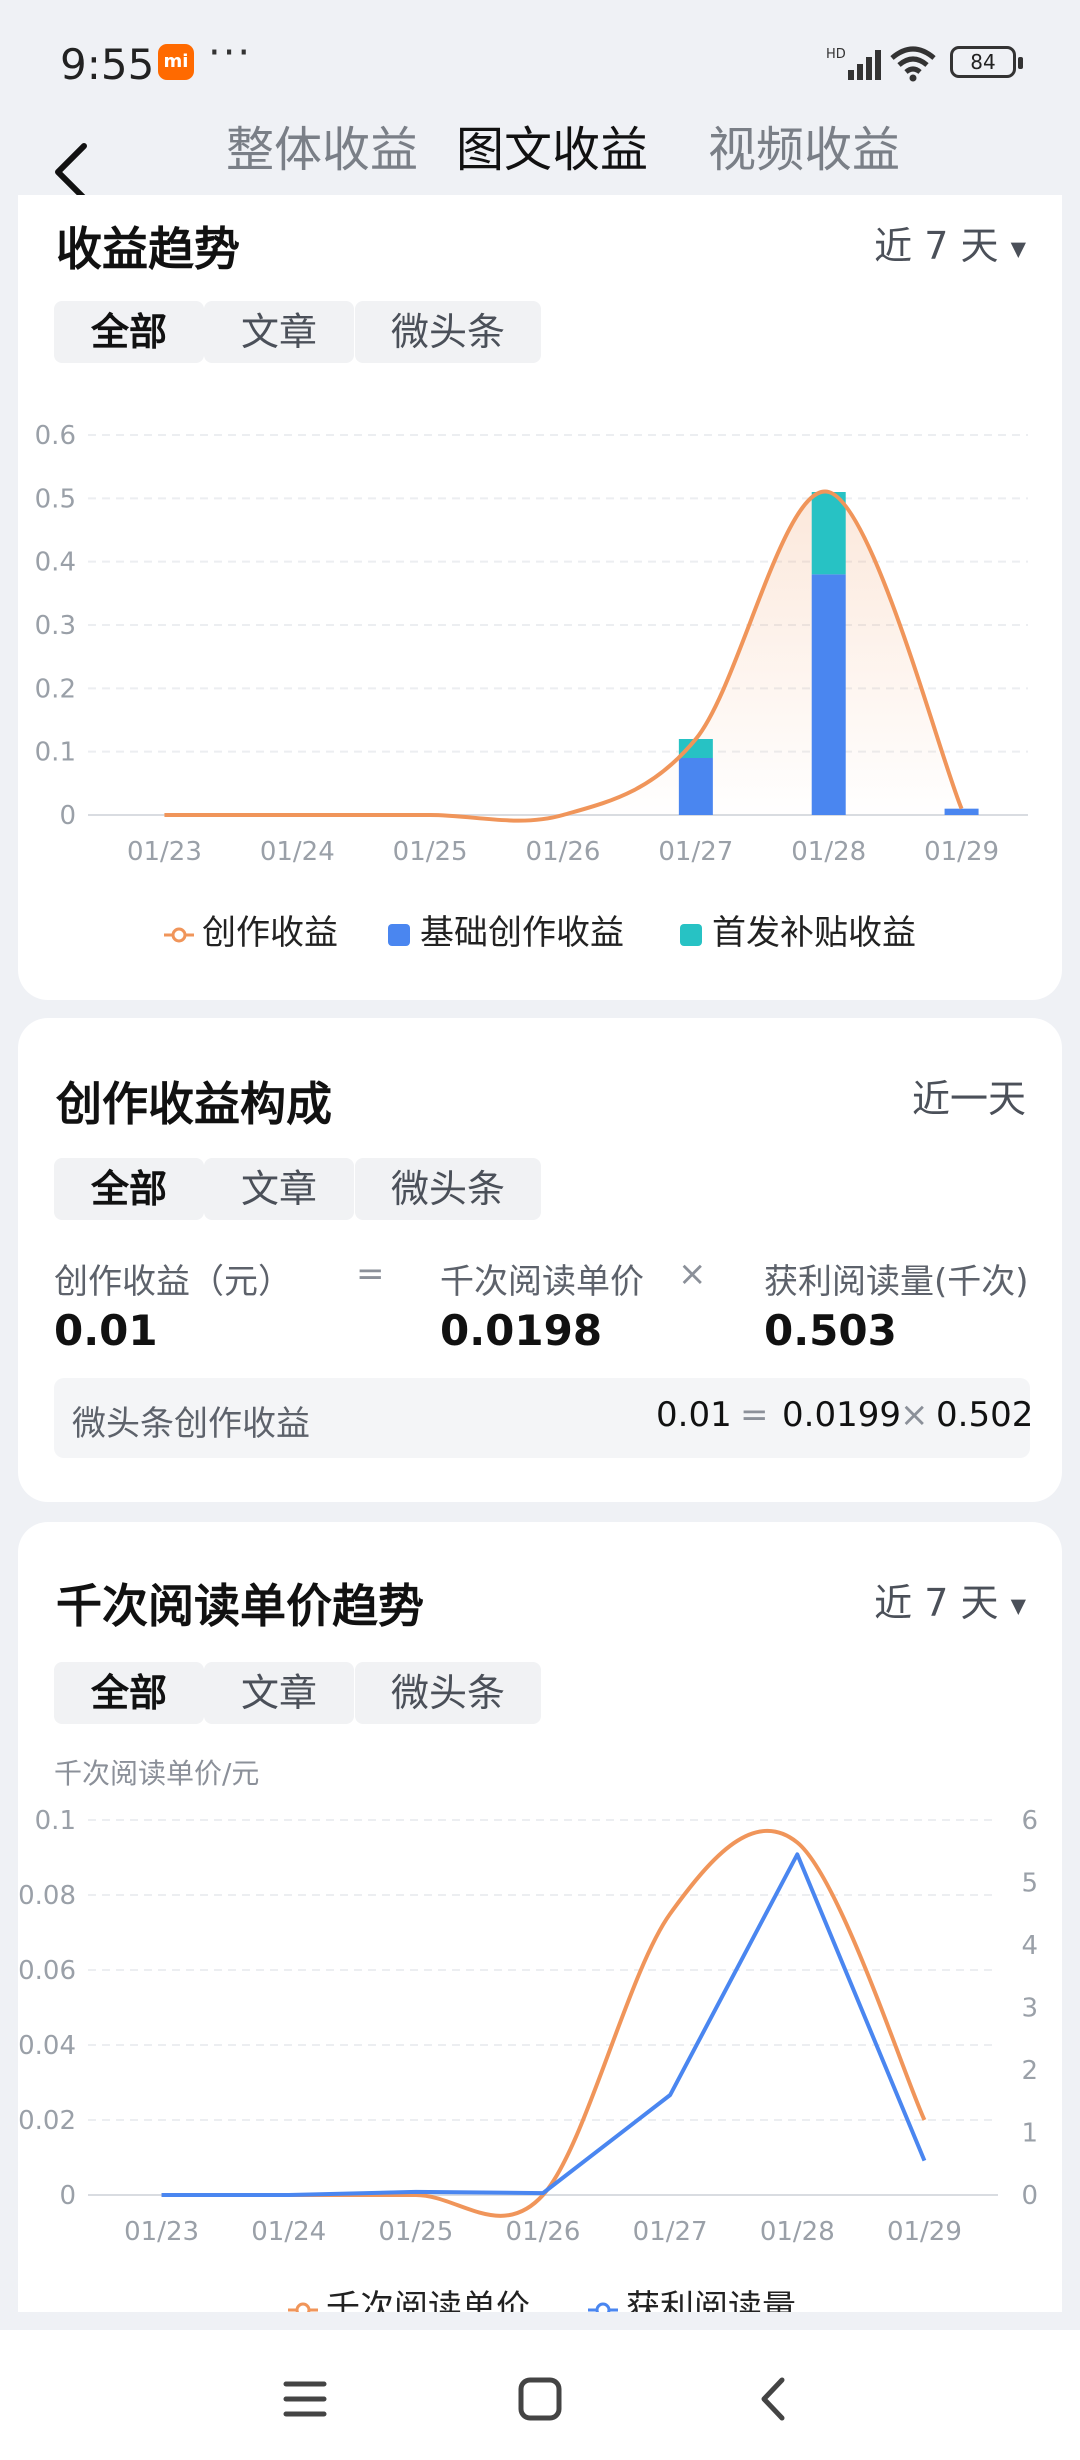  I want to click on rpm-trend-title: 千次阅读单价趋势, so click(240, 1606).